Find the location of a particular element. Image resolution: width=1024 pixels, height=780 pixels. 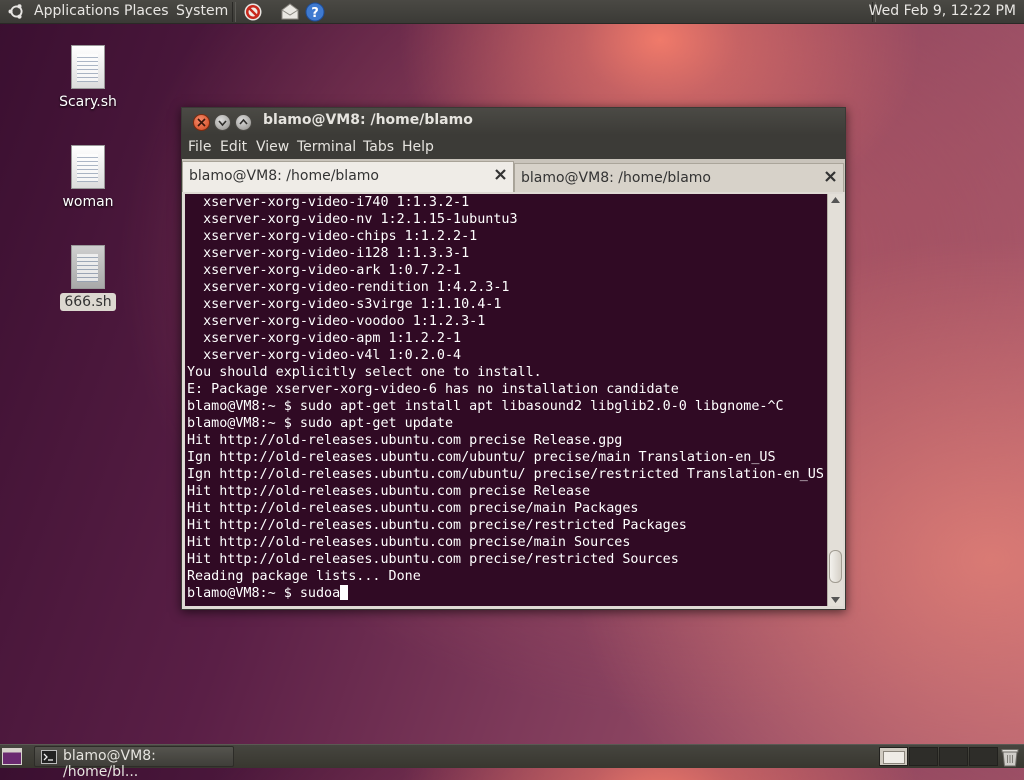

desktop-icon-label: Scary.sh is located at coordinates (88, 102).